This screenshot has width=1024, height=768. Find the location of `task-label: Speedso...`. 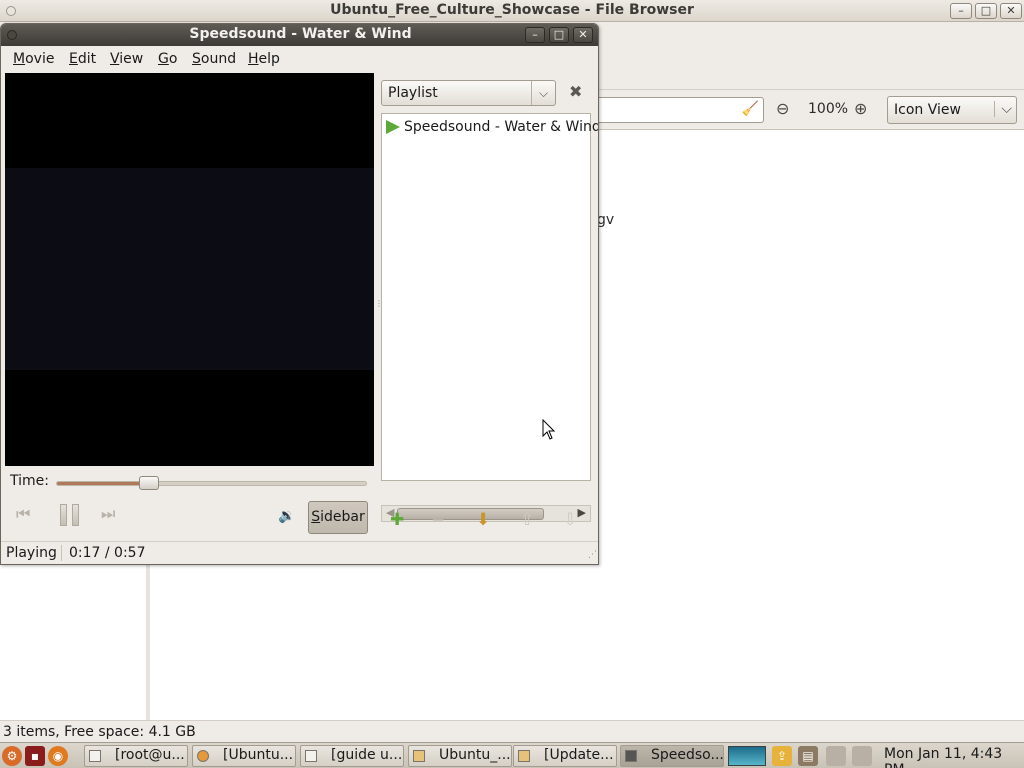

task-label: Speedso... is located at coordinates (687, 755).